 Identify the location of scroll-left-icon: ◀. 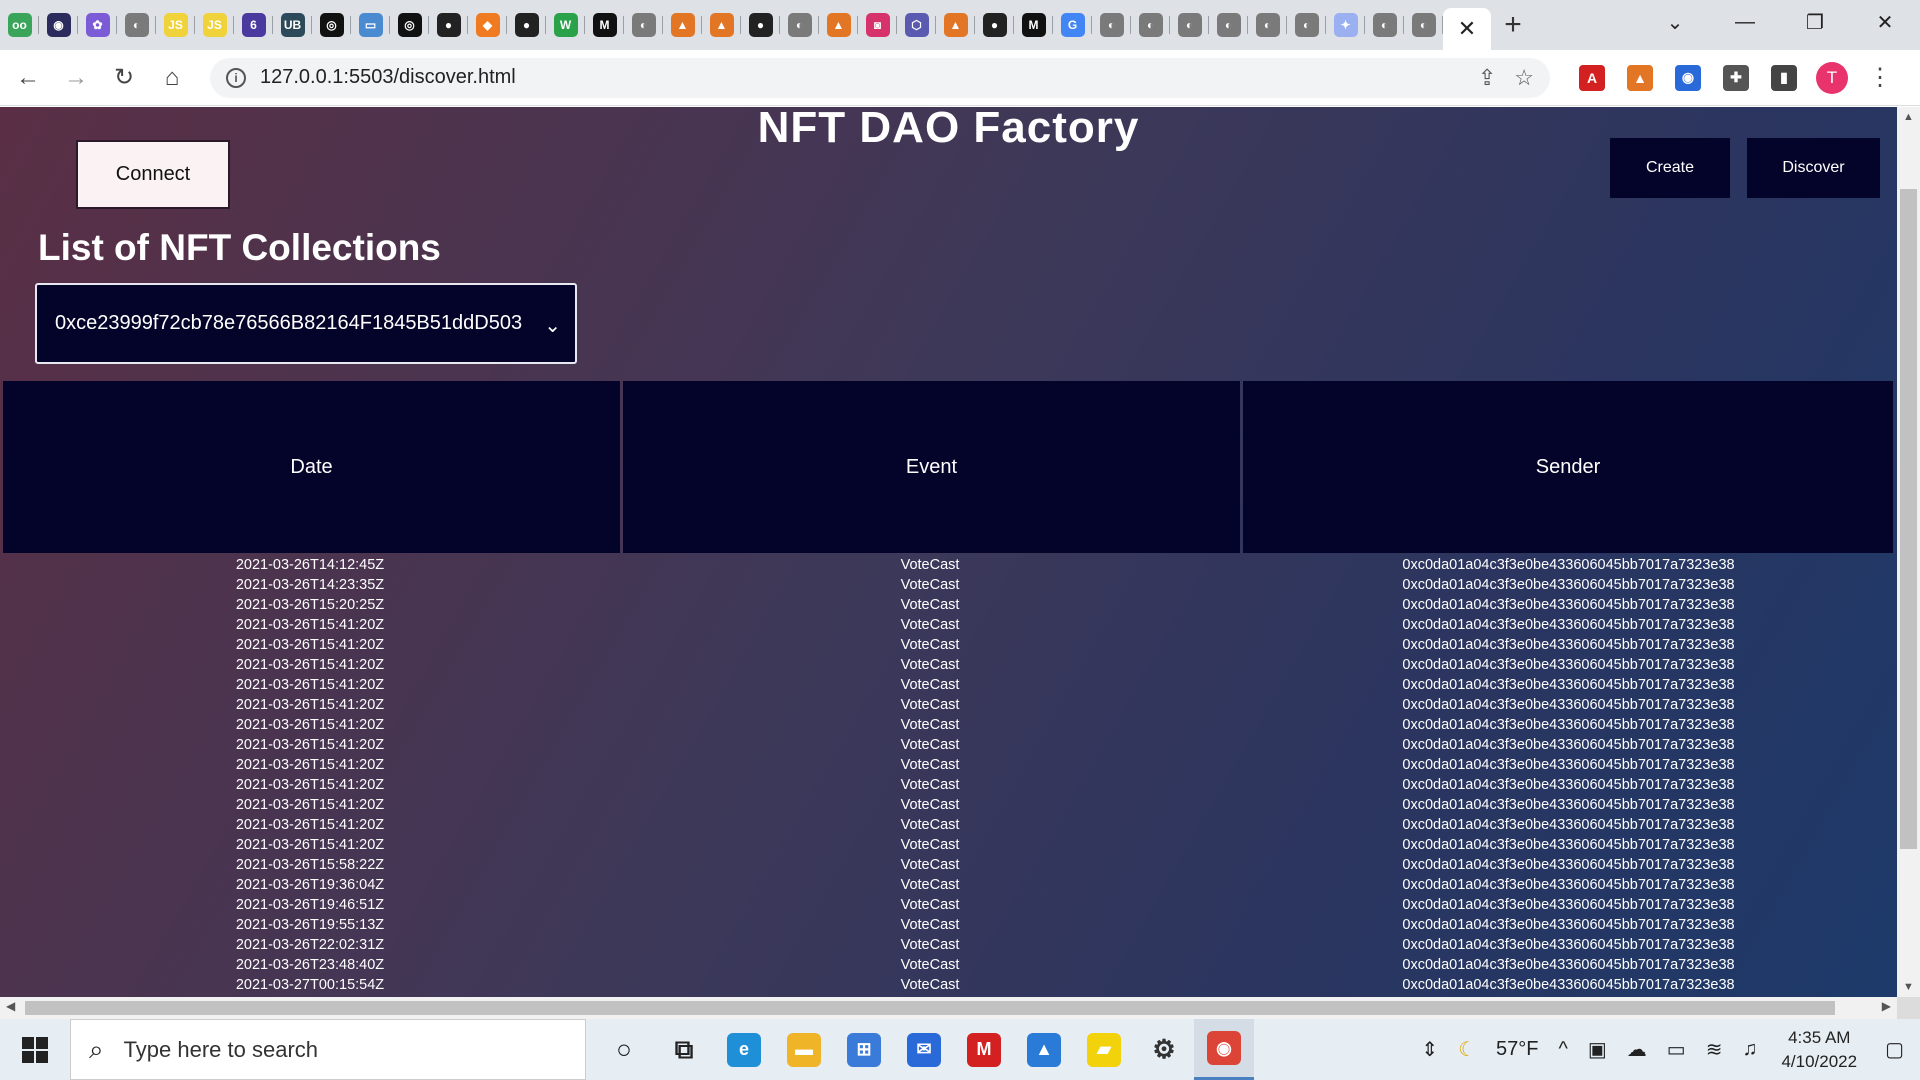
(10, 1006).